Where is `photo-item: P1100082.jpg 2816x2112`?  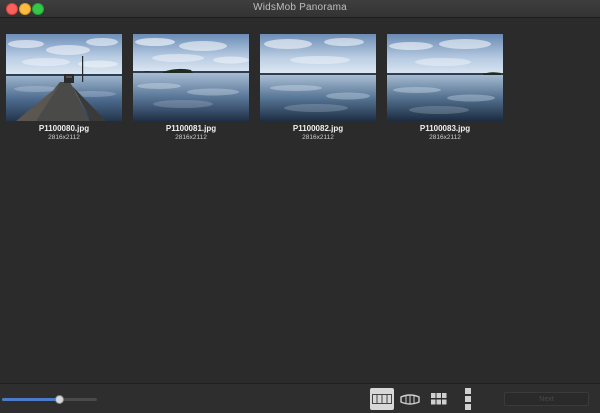 photo-item: P1100082.jpg 2816x2112 is located at coordinates (318, 87).